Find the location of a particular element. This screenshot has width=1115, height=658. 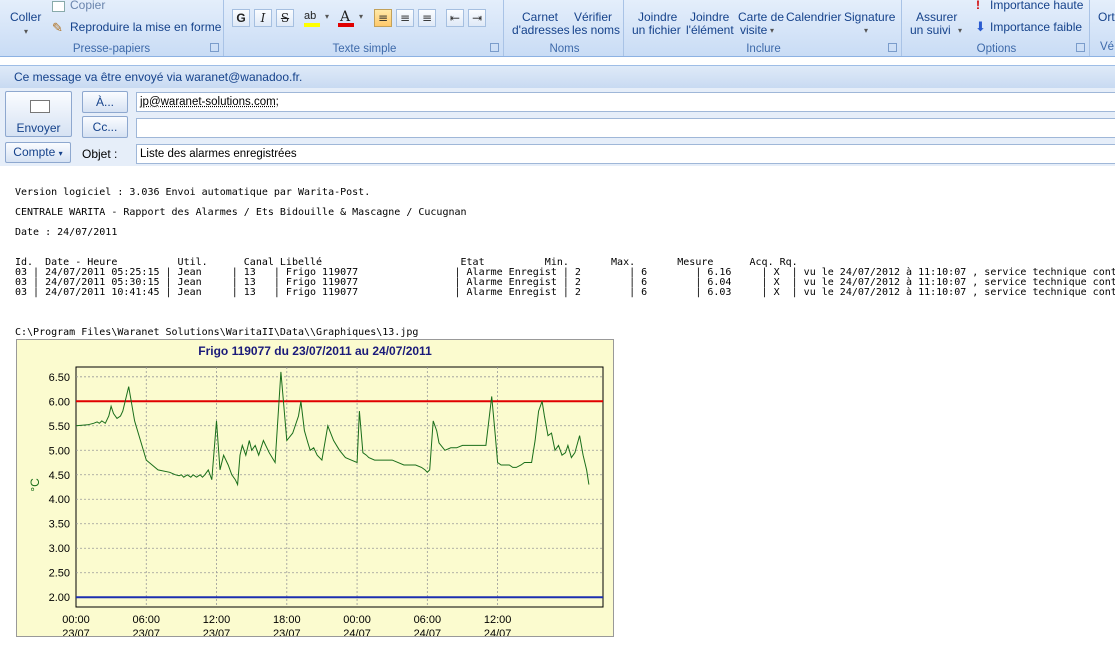

x-tick-time-label: 06:00 is located at coordinates (428, 620).